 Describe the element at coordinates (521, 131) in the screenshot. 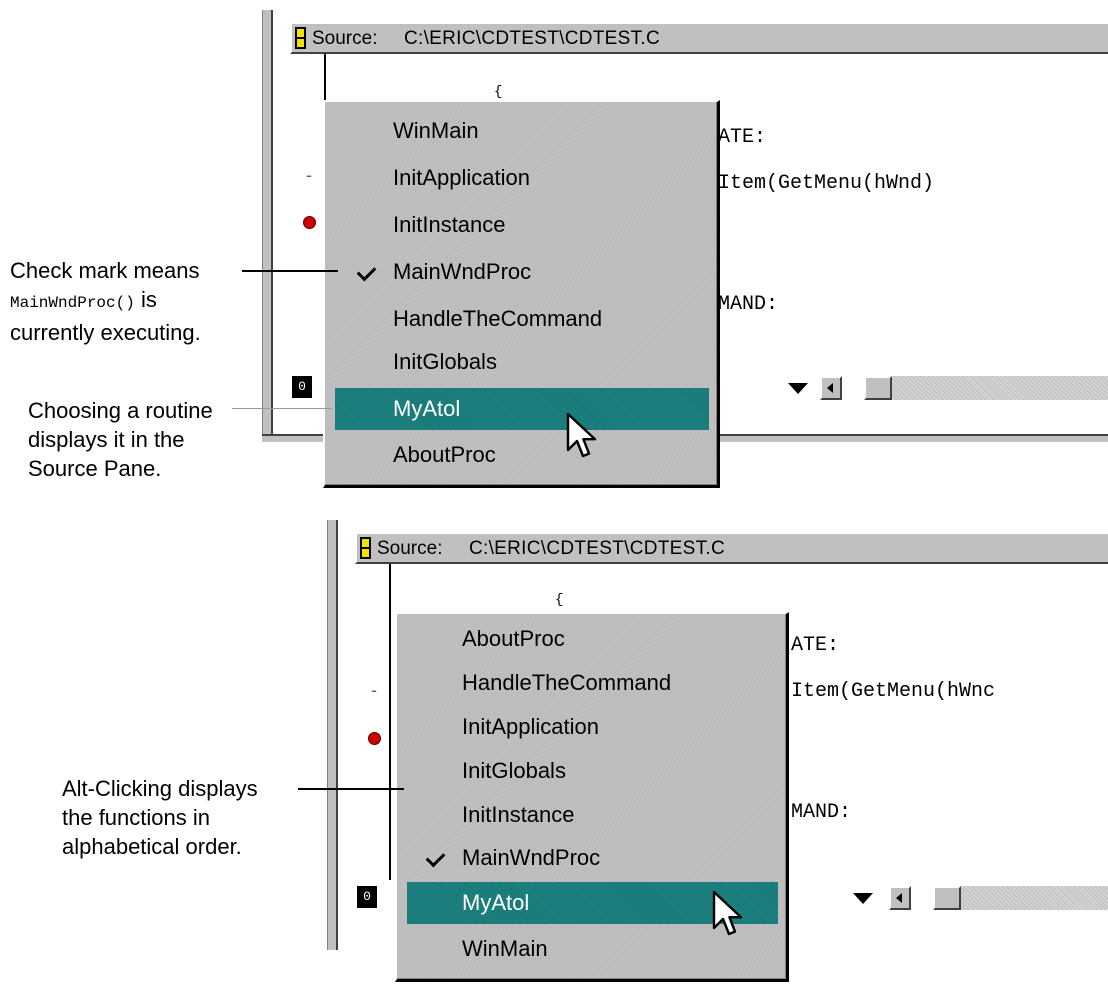

I see `menu-item-winmain: WinMain` at that location.